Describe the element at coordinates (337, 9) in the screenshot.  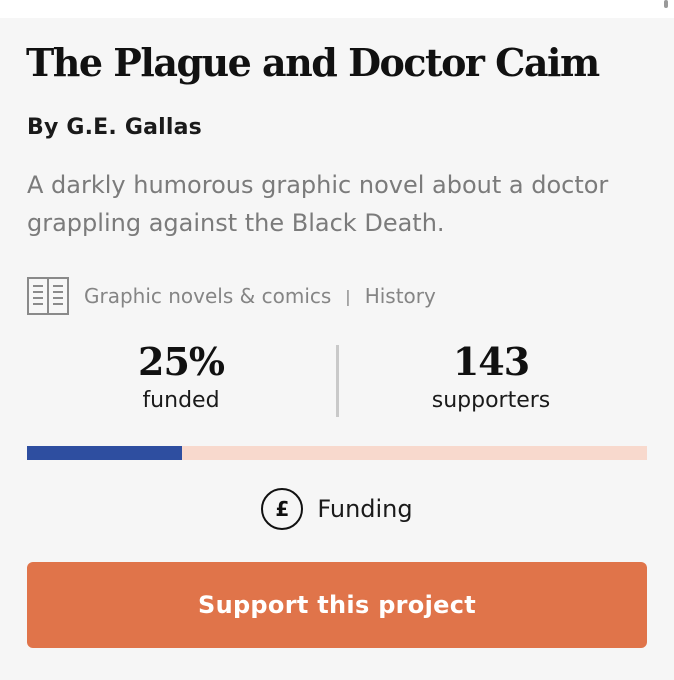
I see `top-strip` at that location.